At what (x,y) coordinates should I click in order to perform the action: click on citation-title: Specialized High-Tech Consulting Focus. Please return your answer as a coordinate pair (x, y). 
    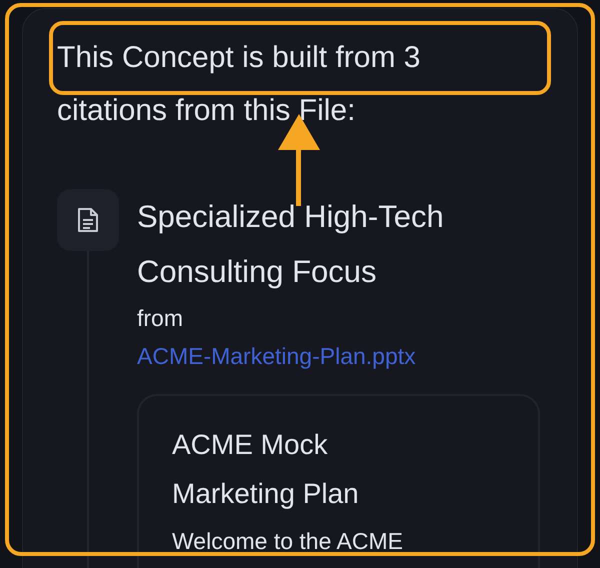
    Looking at the image, I should click on (291, 244).